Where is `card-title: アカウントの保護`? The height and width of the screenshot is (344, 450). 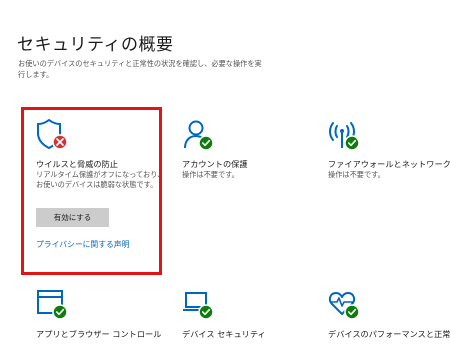
card-title: アカウントの保護 is located at coordinates (215, 164).